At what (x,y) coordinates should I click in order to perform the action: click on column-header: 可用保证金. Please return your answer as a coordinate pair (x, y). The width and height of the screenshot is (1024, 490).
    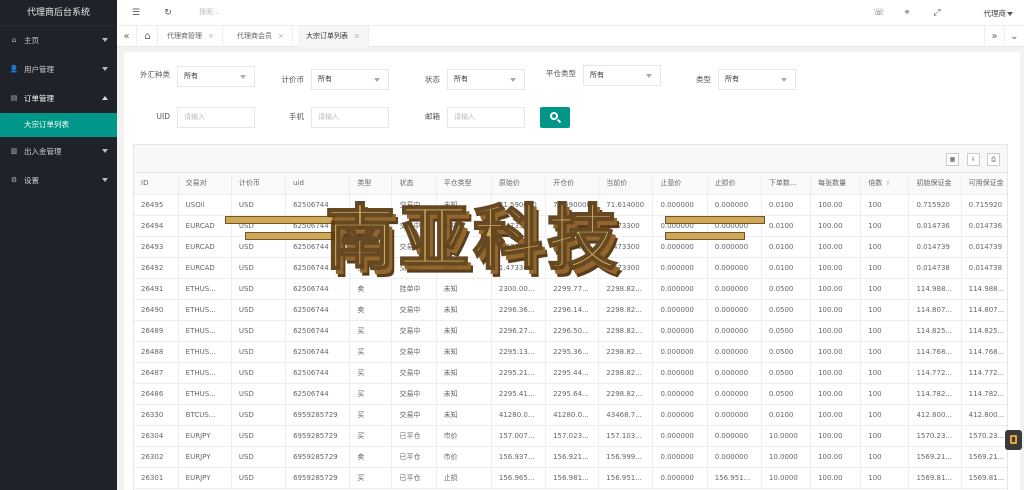
    Looking at the image, I should click on (984, 184).